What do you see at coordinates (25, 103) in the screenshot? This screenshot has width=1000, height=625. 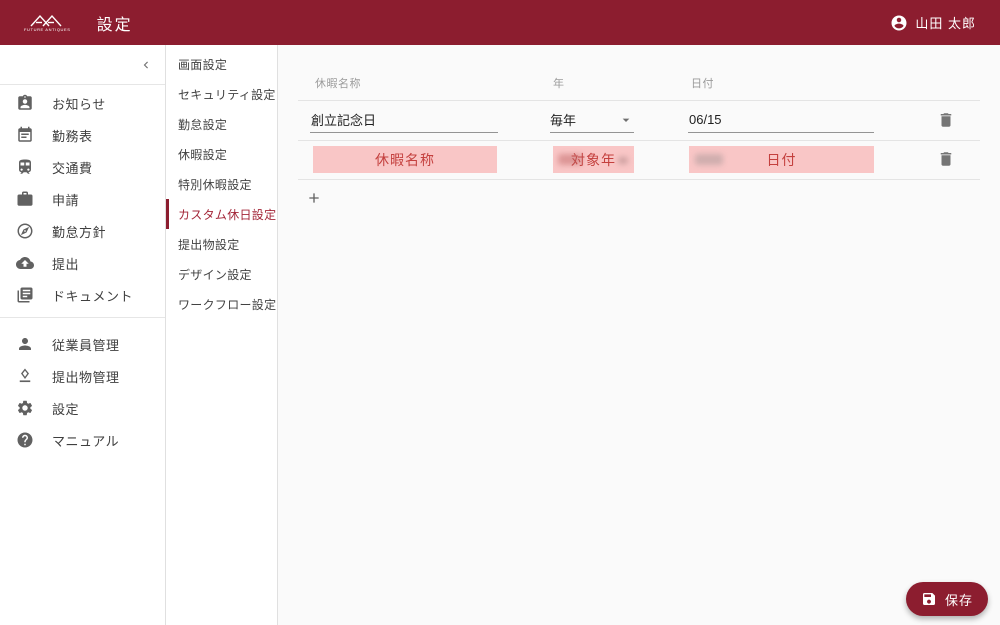 I see `clipboard-person-icon` at bounding box center [25, 103].